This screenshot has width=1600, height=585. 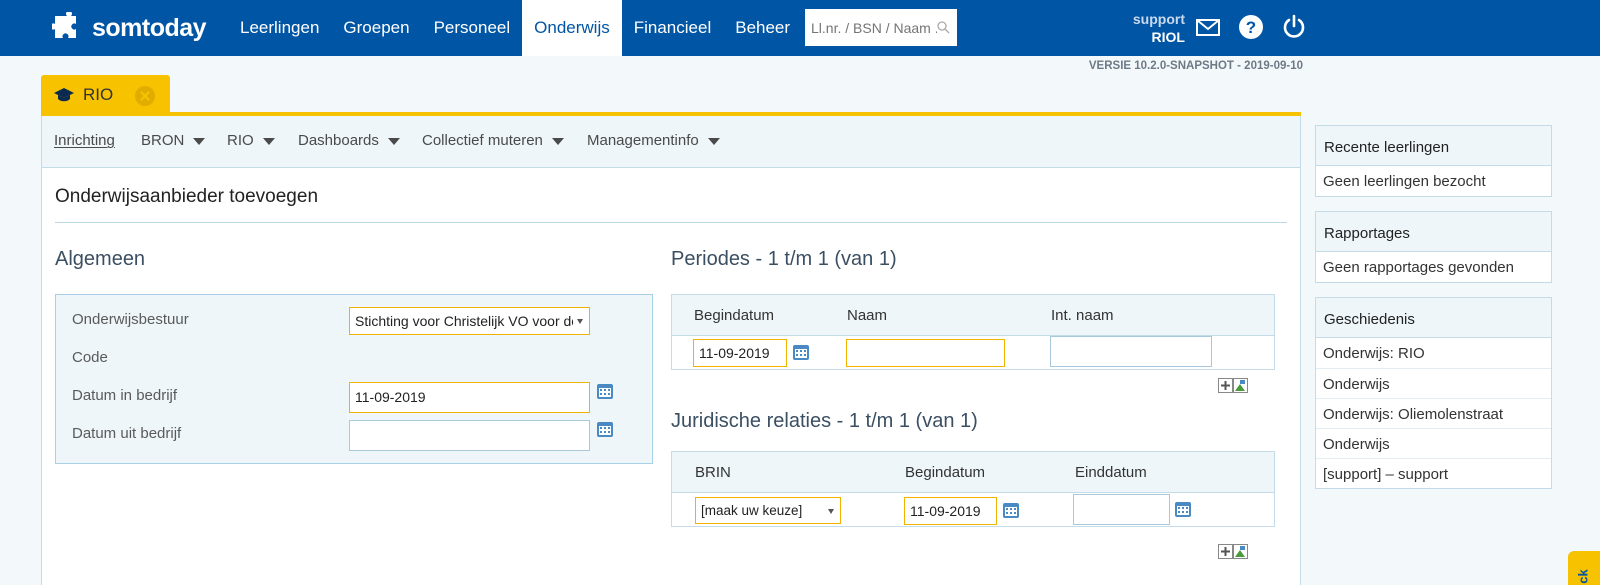 What do you see at coordinates (1433, 413) in the screenshot?
I see `history-item: Onderwijs: Oliemolenstraat` at bounding box center [1433, 413].